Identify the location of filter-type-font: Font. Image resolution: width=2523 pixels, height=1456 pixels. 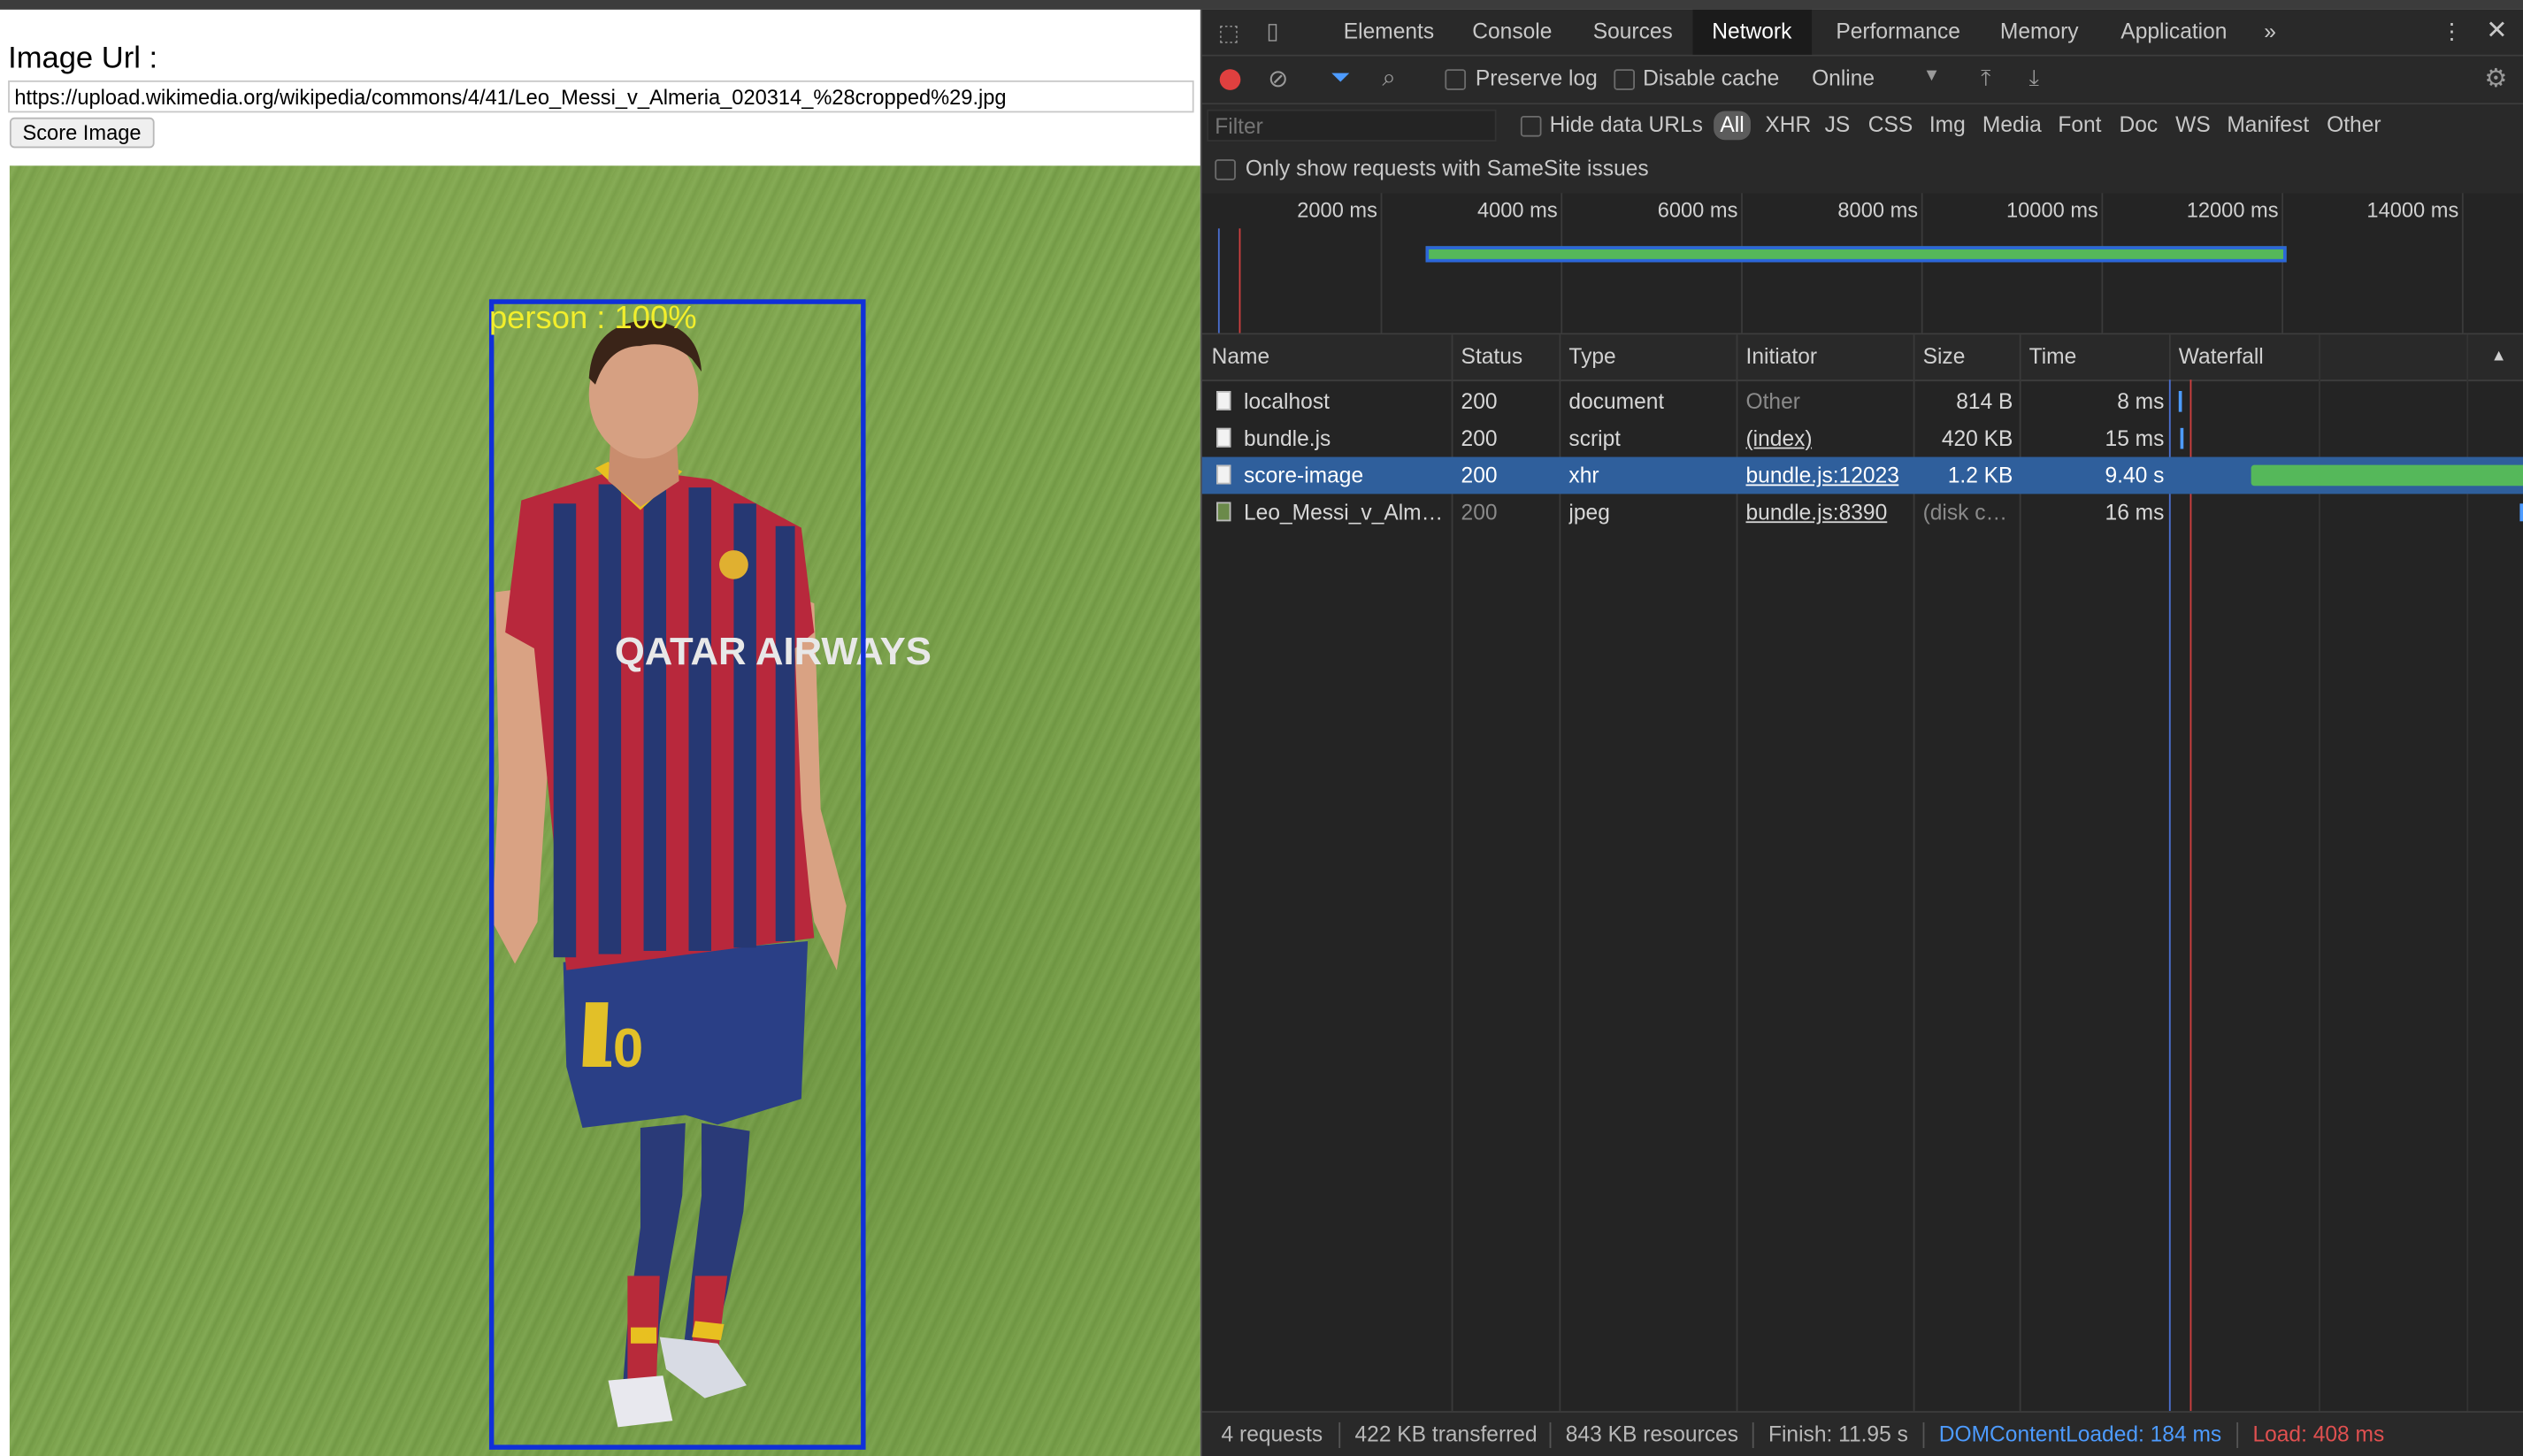
(2079, 124).